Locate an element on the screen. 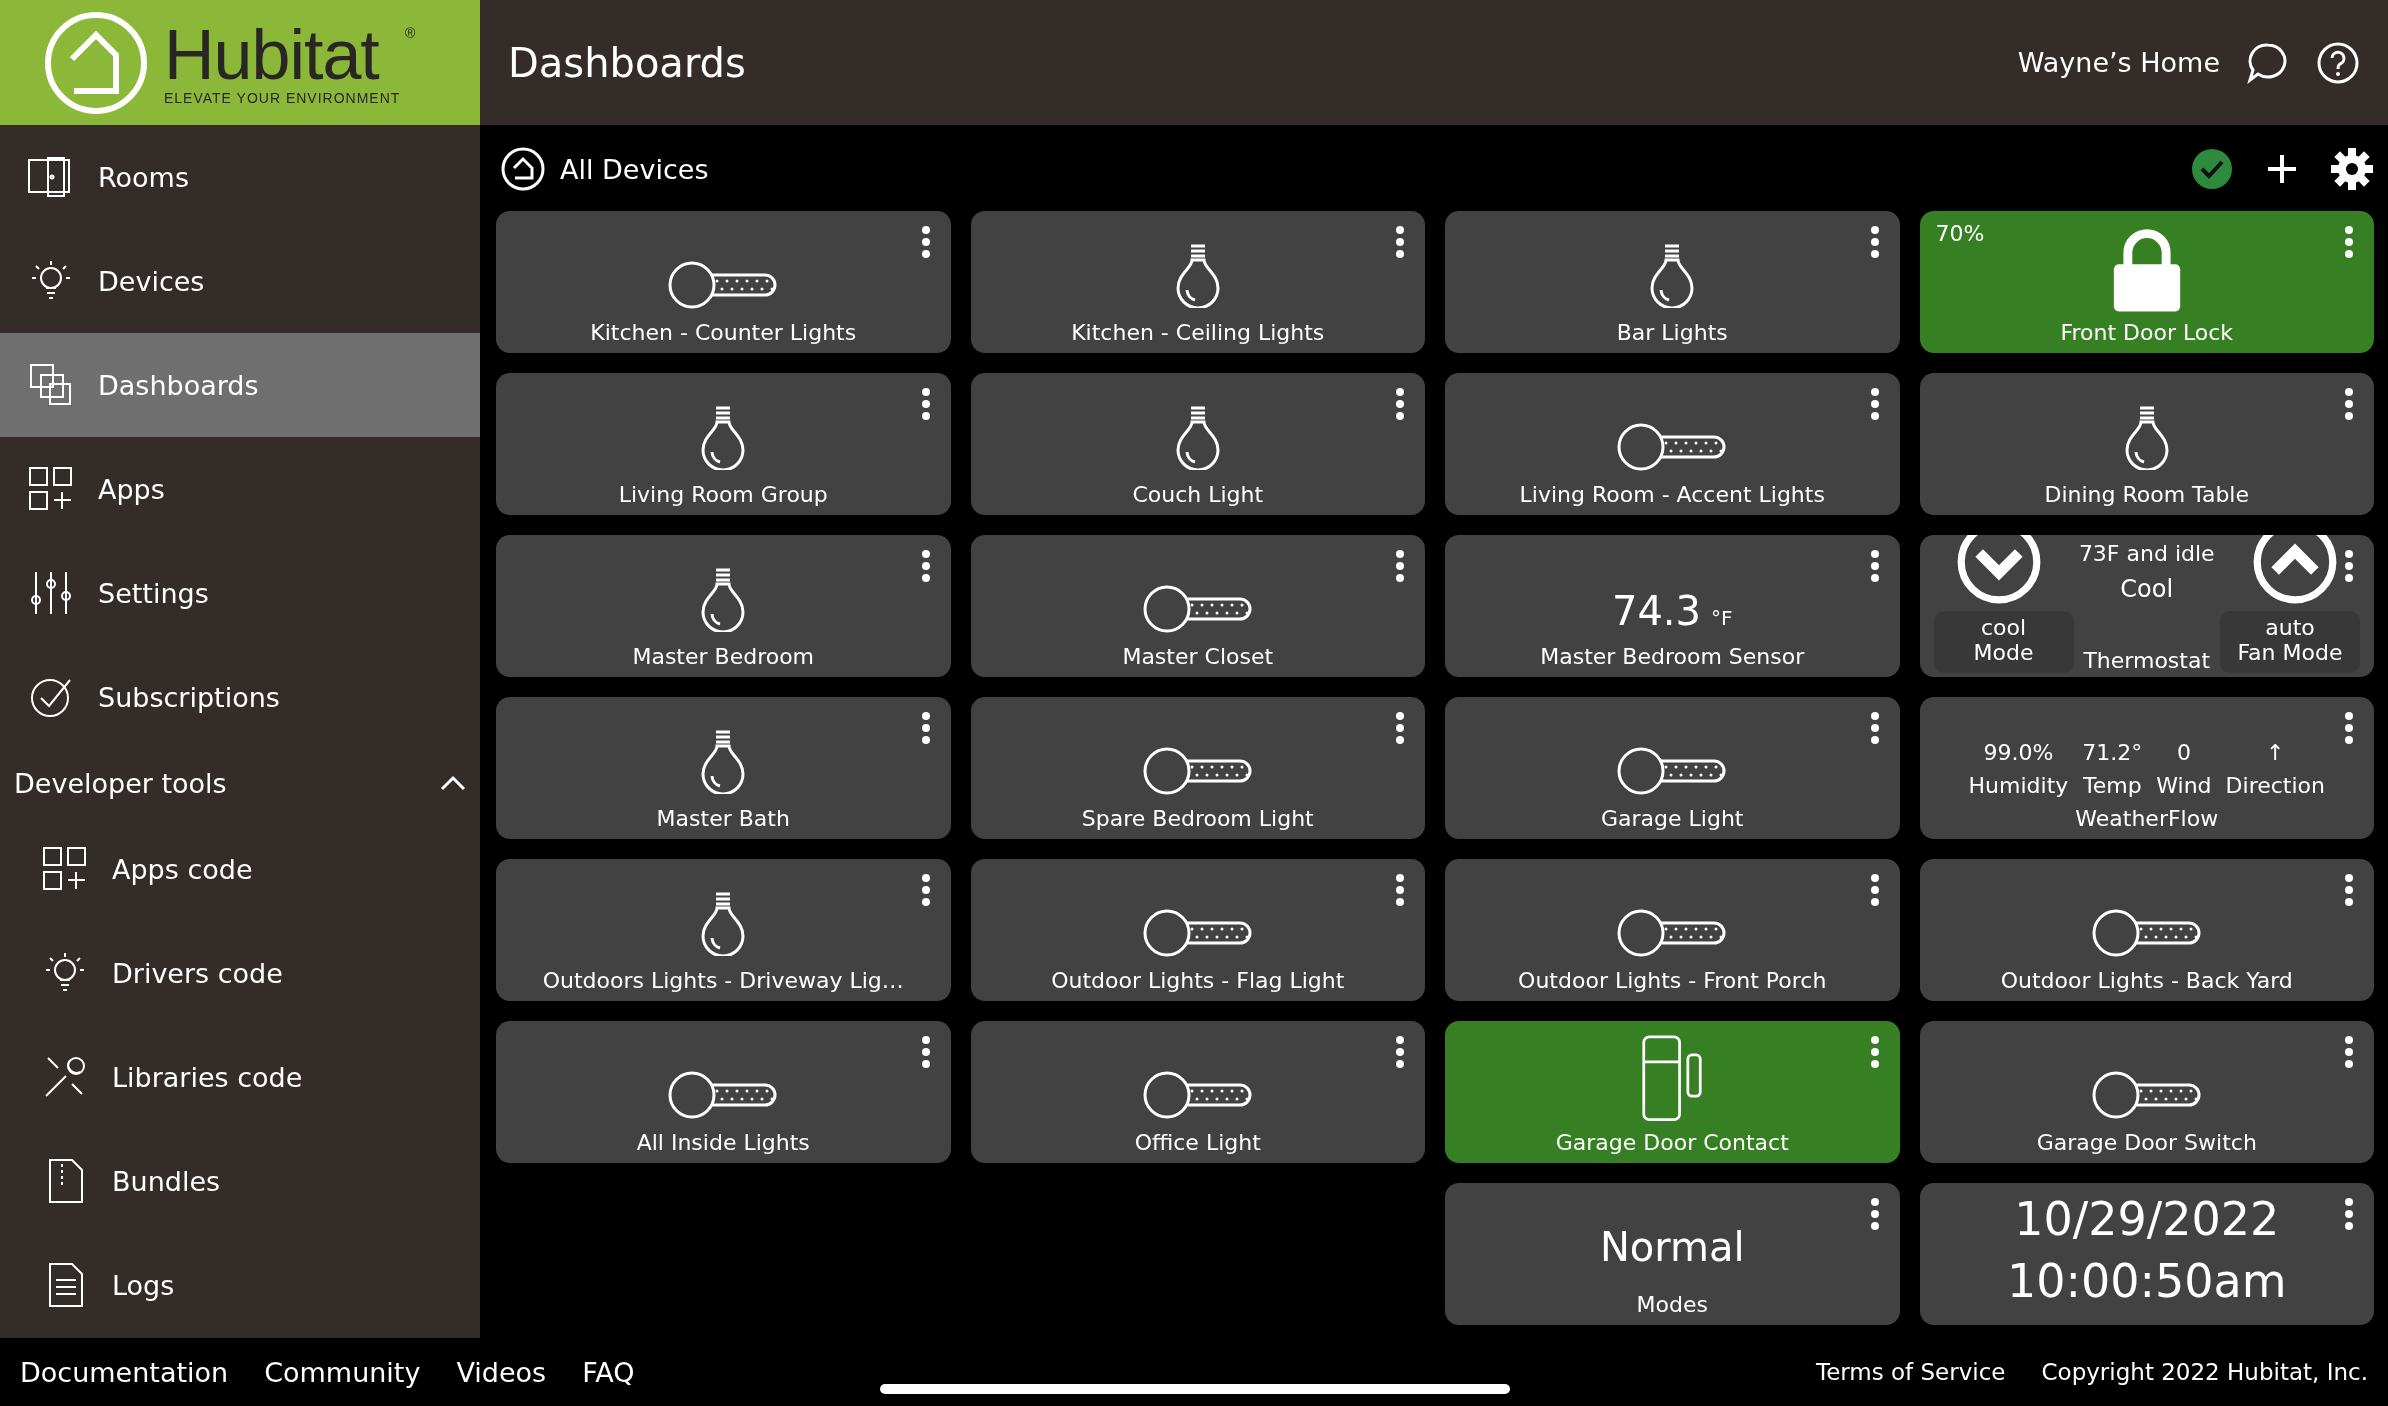 The height and width of the screenshot is (1406, 2388). device-tile: Outdoor Lights - Back Yard is located at coordinates (2146, 930).